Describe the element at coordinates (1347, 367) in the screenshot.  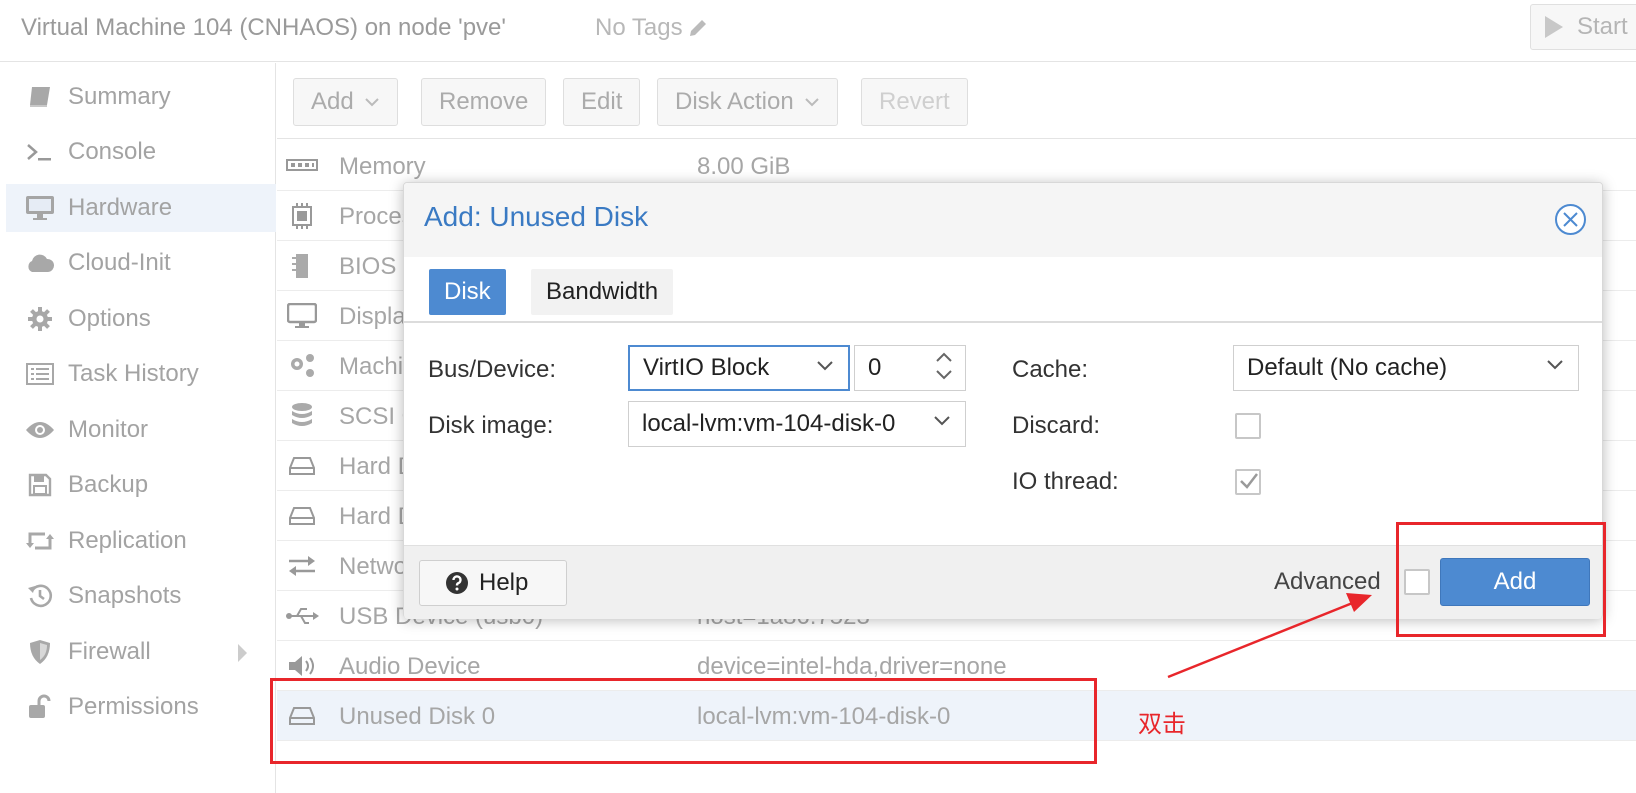
I see `cache-value: Default (No cache)` at that location.